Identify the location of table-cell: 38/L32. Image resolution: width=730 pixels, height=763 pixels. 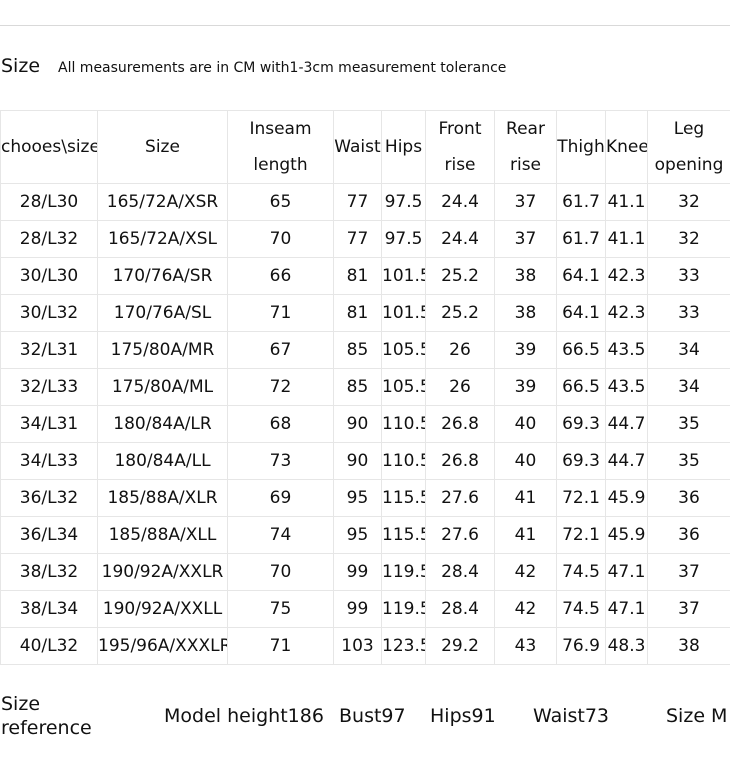
(49, 572).